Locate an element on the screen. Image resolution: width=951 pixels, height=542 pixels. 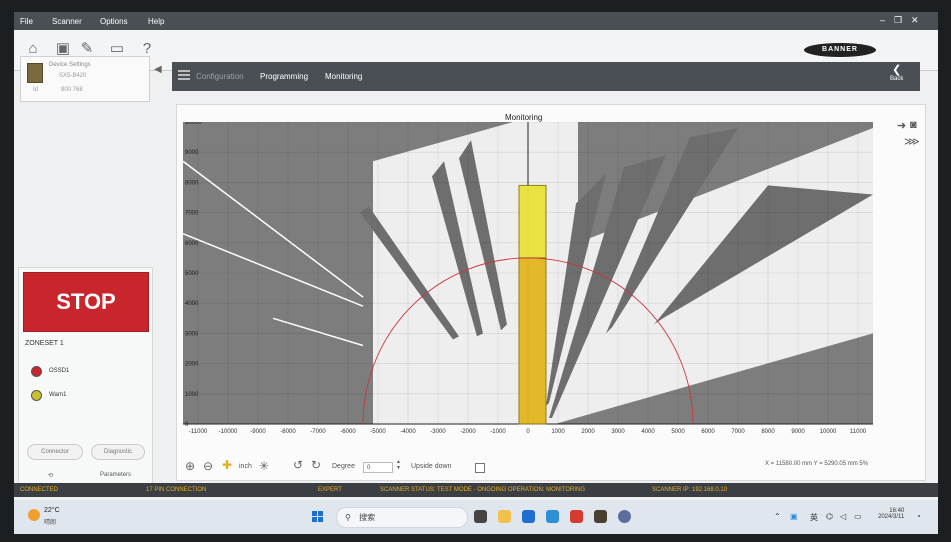
network-icon: ⌬ is located at coordinates (829, 516).